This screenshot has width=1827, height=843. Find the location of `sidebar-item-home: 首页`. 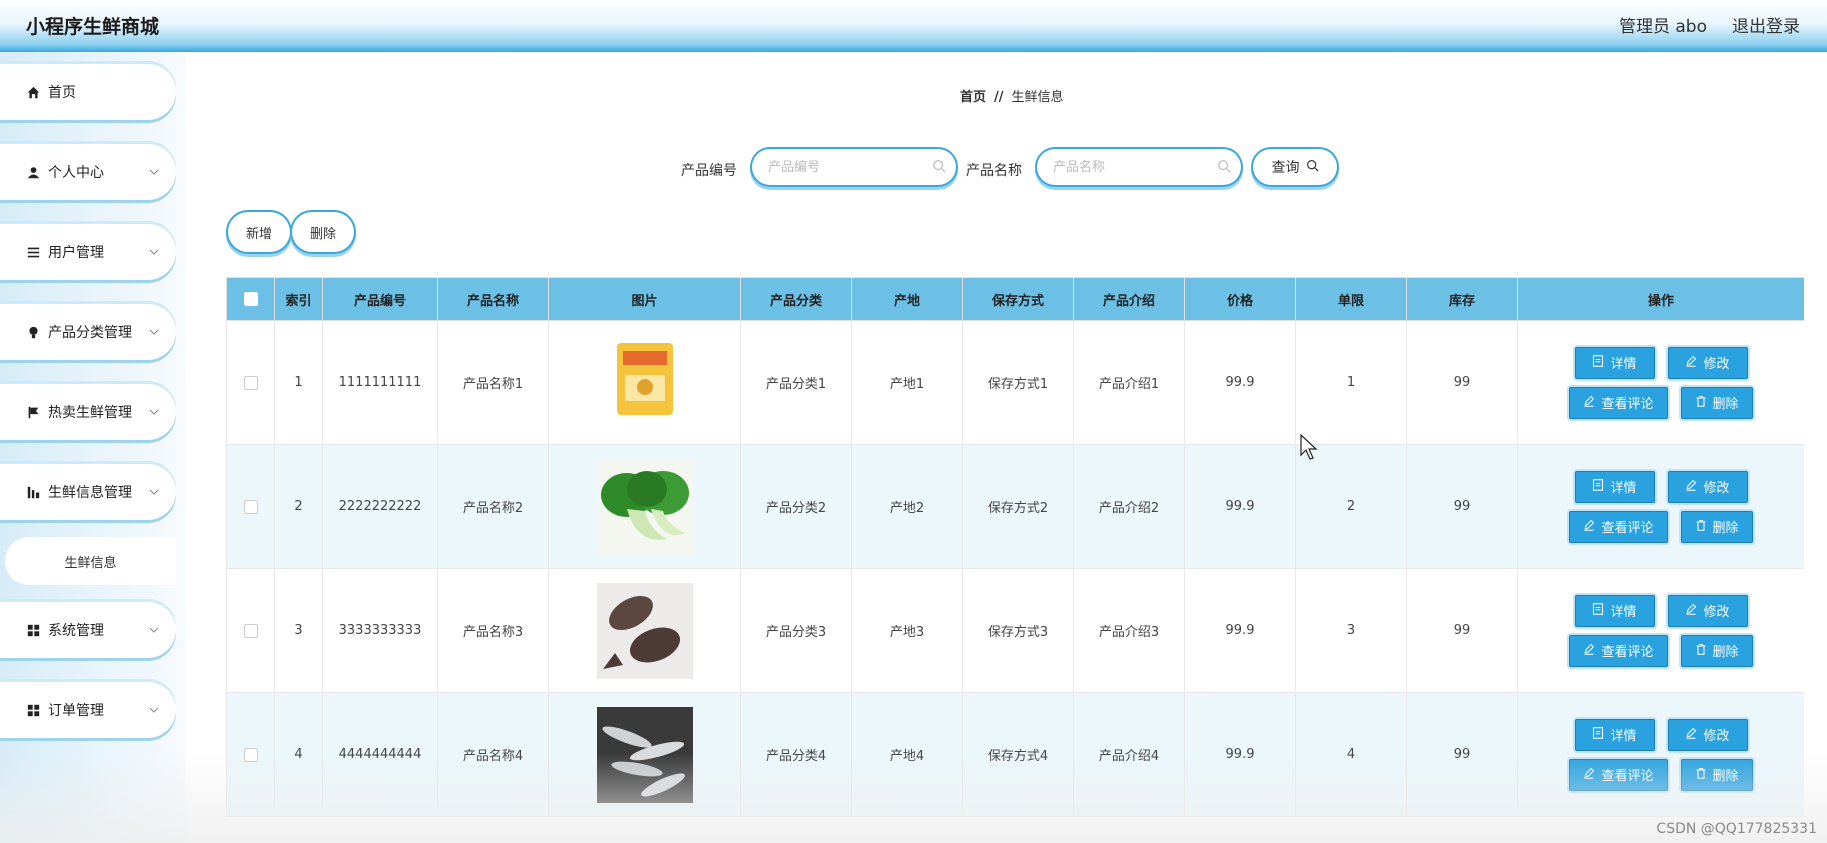

sidebar-item-home: 首页 is located at coordinates (88, 92).